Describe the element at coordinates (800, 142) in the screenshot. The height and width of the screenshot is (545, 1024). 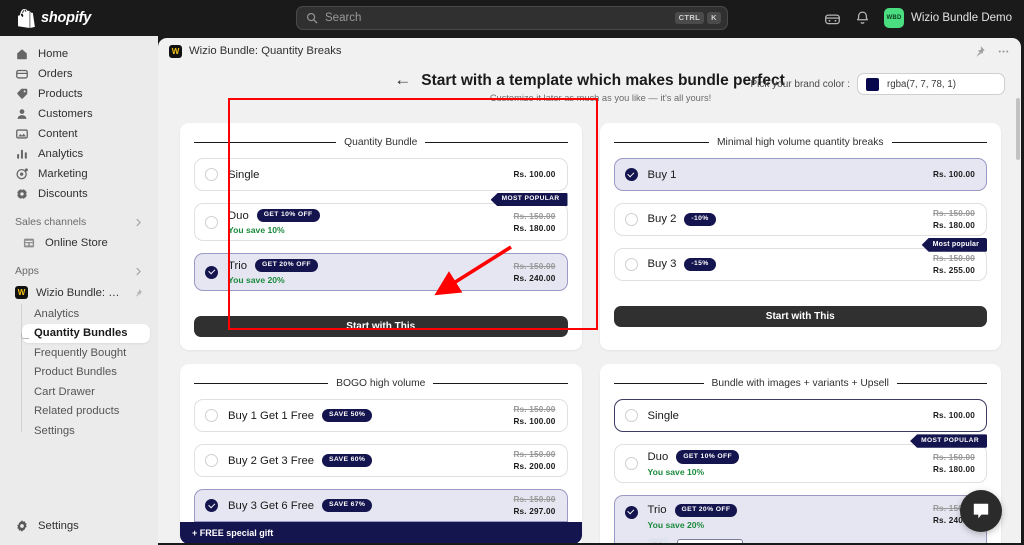
I see `template-title-row: Minimal high volume quantity breaks` at that location.